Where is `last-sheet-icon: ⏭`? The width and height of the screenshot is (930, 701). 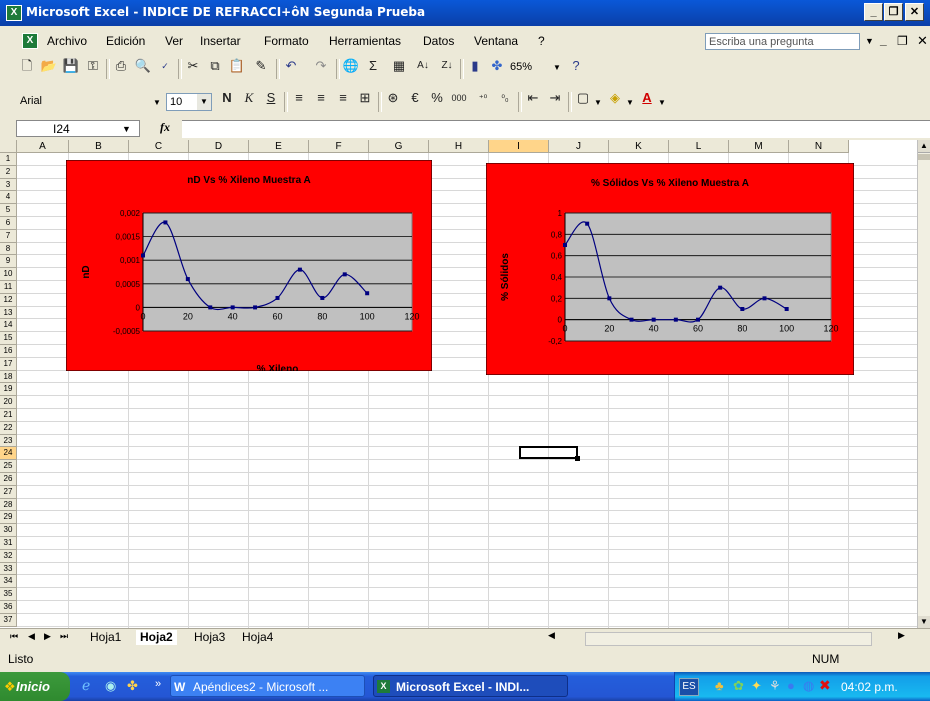 last-sheet-icon: ⏭ is located at coordinates (64, 636).